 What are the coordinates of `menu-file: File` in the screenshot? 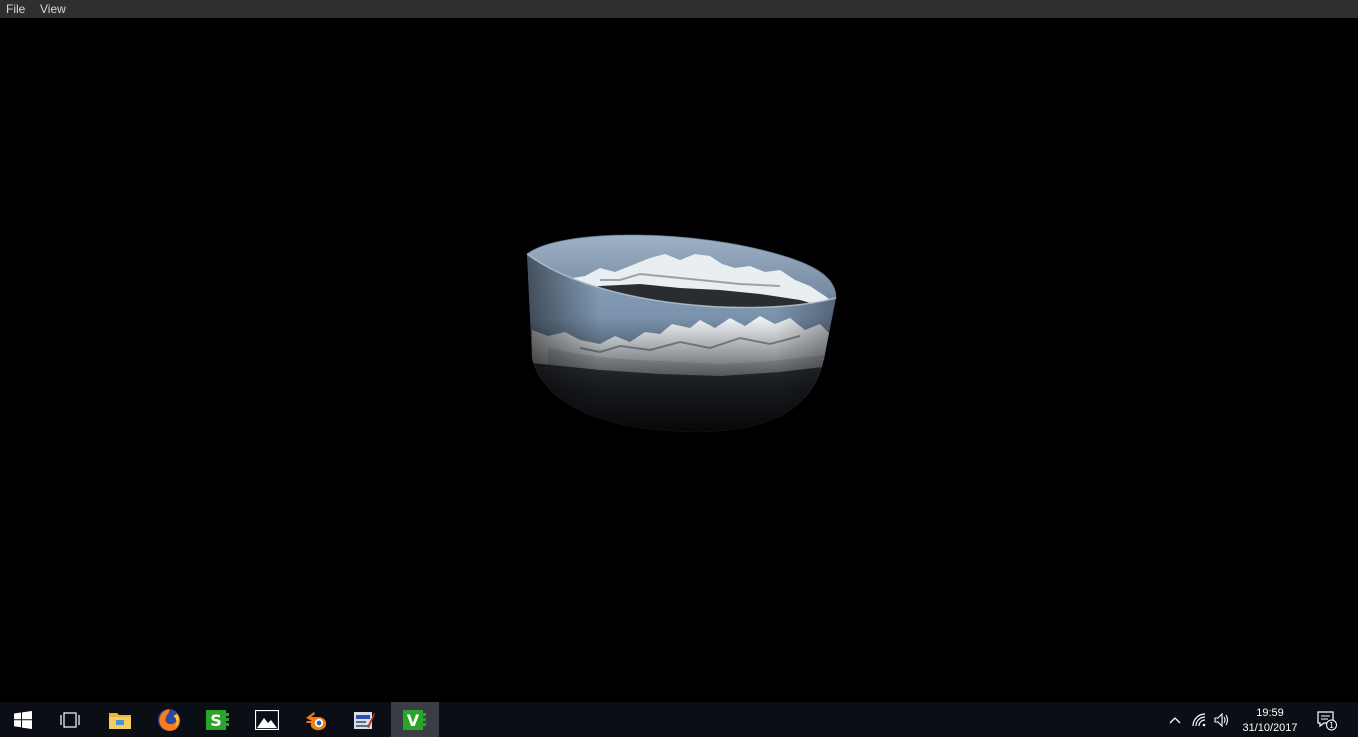 It's located at (15, 9).